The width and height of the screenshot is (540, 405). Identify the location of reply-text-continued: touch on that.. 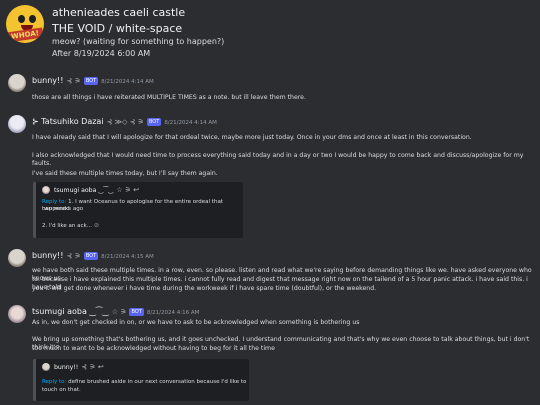
(61, 390).